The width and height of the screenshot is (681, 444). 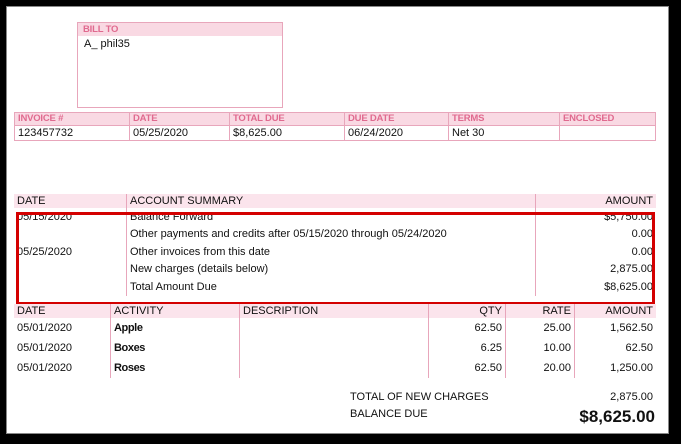 What do you see at coordinates (334, 311) in the screenshot?
I see `items-description-header: DESCRIPTION` at bounding box center [334, 311].